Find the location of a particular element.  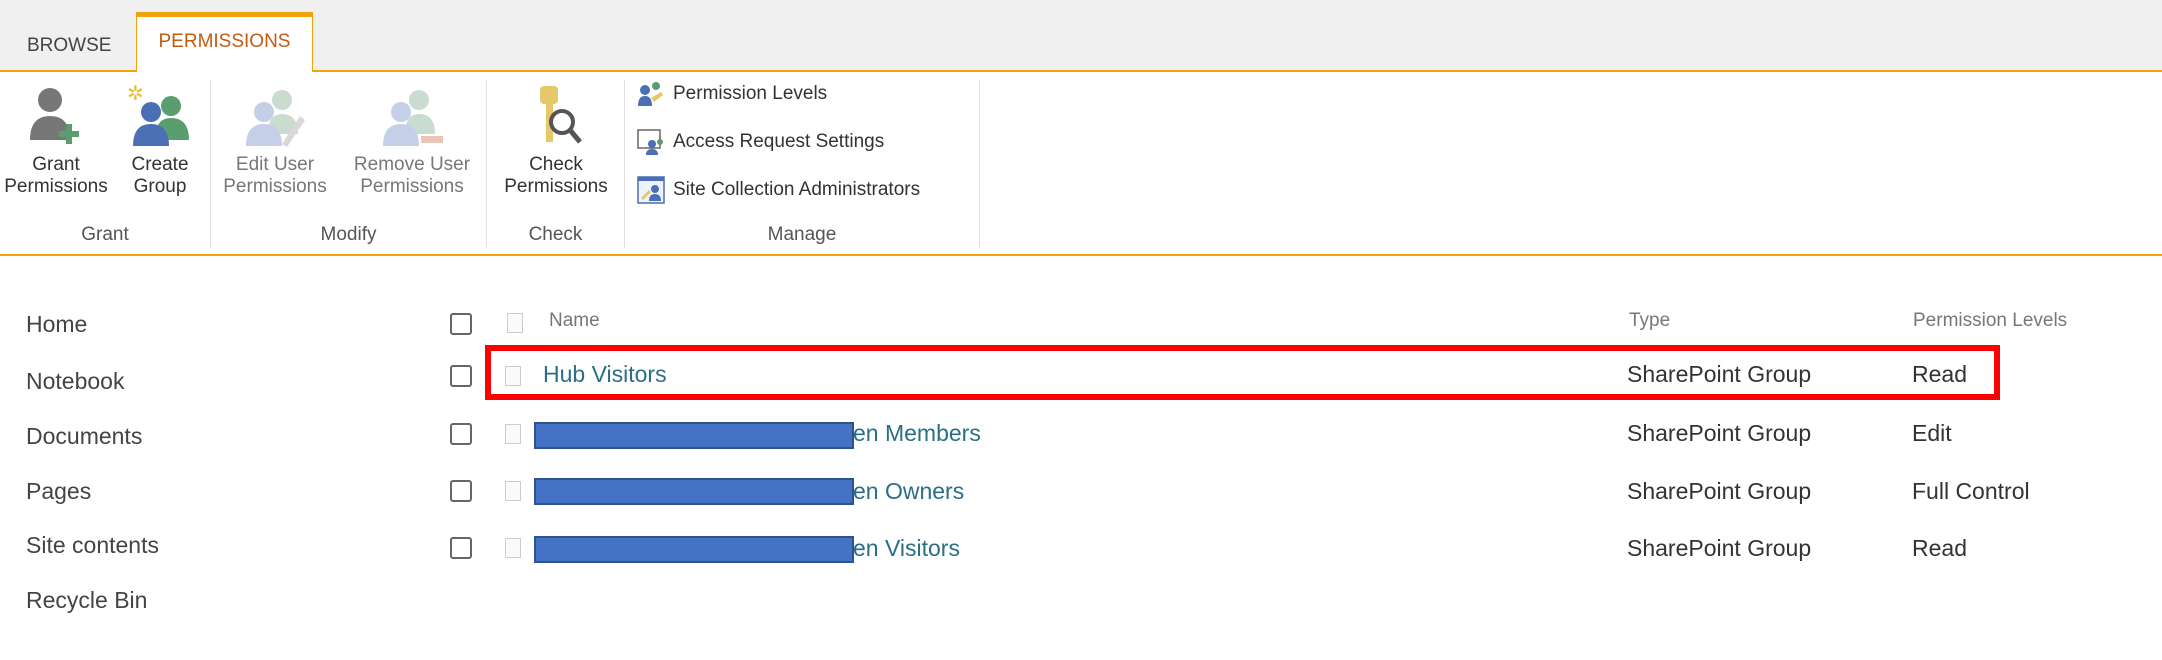

create-group-icon: ✲ is located at coordinates (158, 115).